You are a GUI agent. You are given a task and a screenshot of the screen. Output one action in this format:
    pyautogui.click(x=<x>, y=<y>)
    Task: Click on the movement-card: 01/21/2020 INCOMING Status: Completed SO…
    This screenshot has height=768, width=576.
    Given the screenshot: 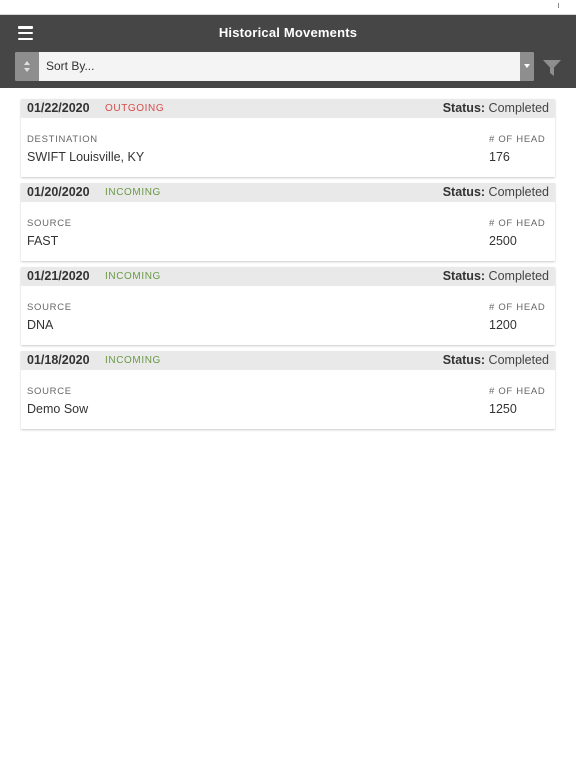 What is the action you would take?
    pyautogui.click(x=288, y=306)
    